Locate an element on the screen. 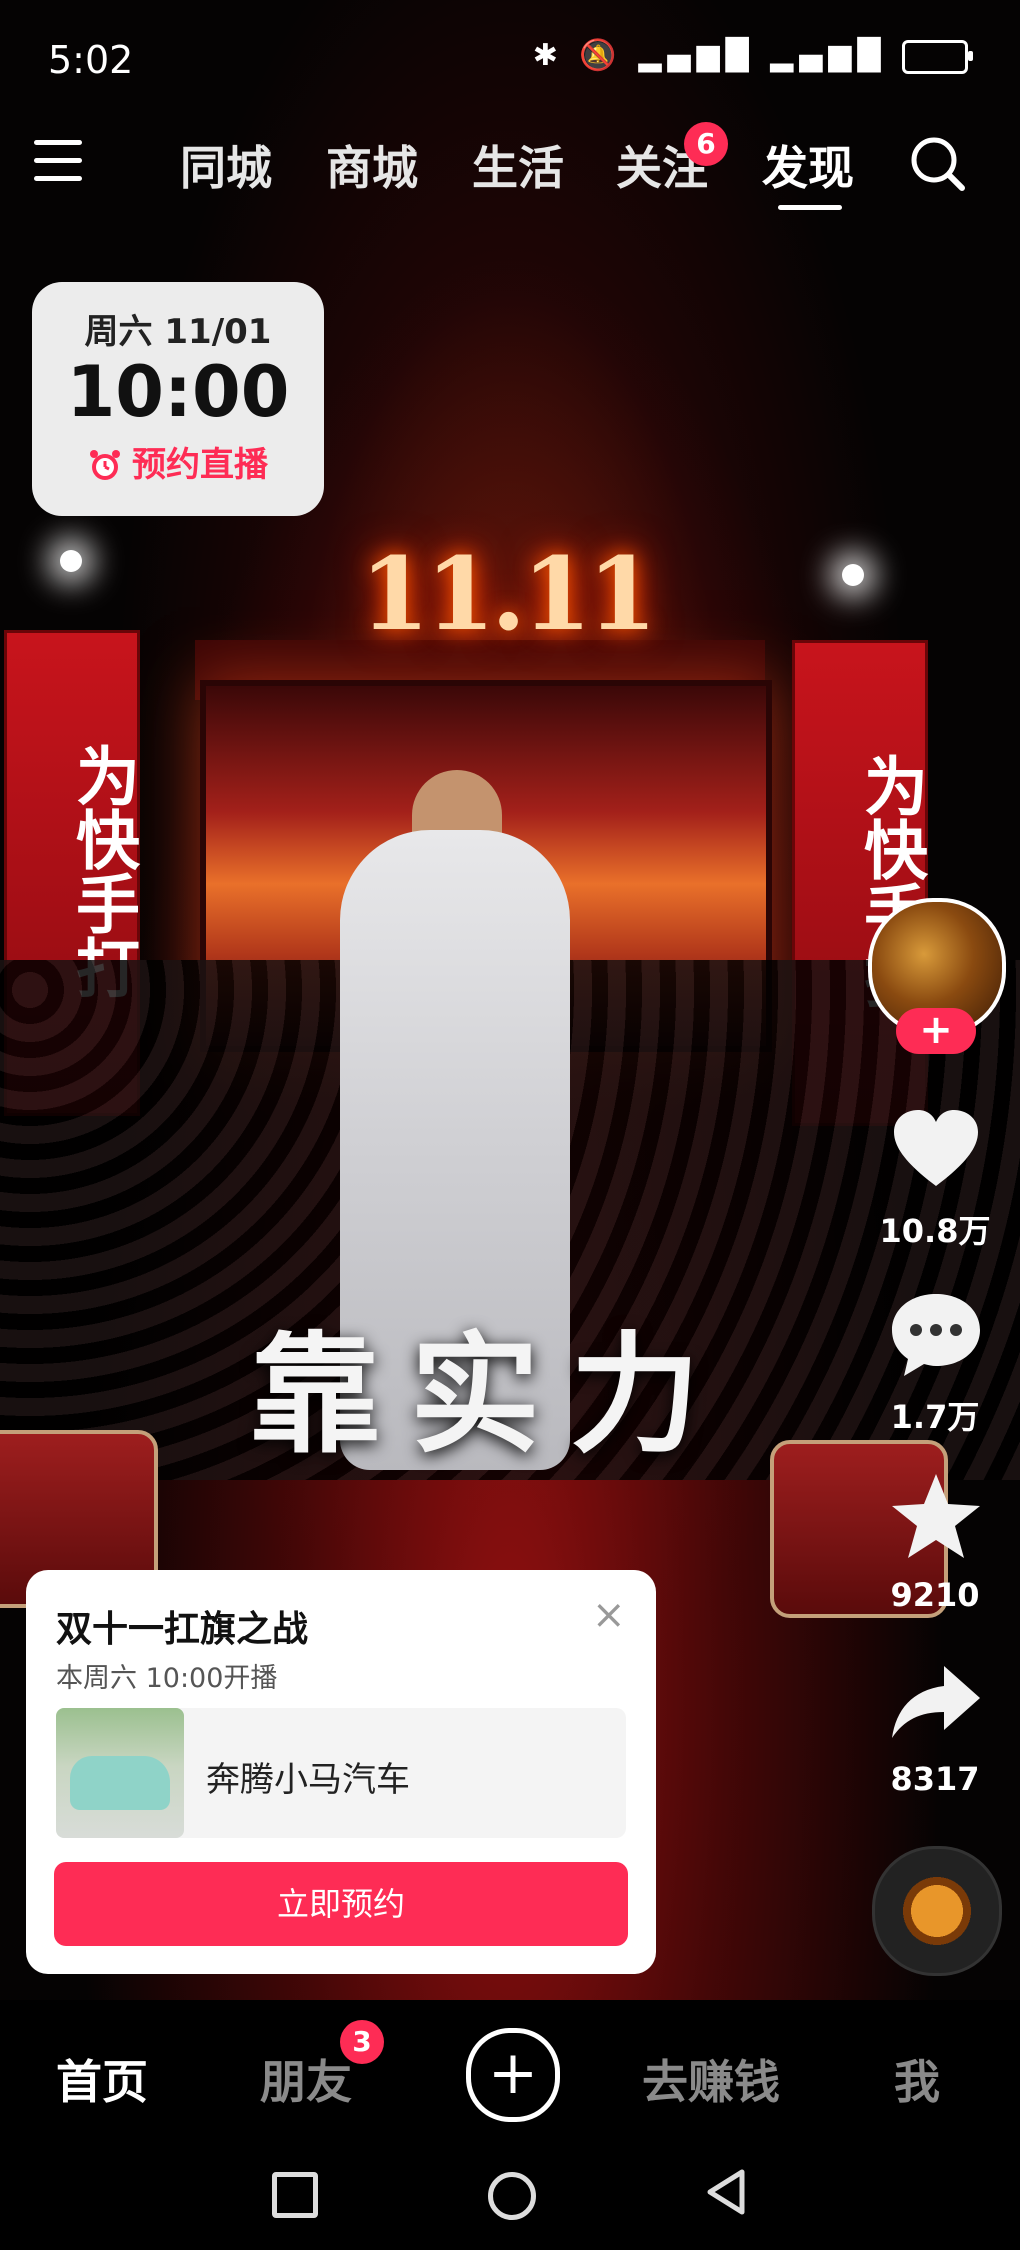 This screenshot has width=1020, height=2250. like-icon is located at coordinates (936, 1150).